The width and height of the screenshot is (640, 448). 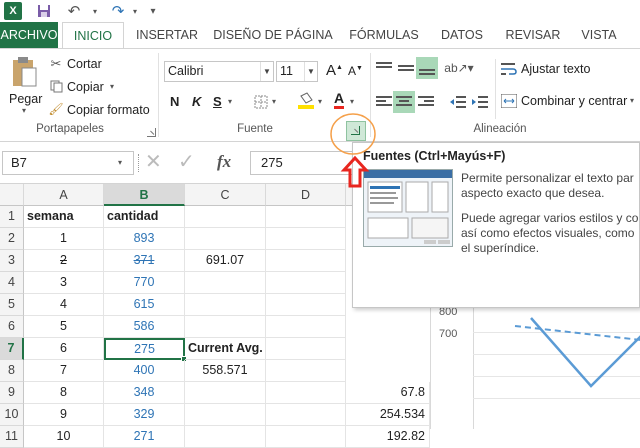 What do you see at coordinates (12, 305) in the screenshot?
I see `row-header: 5` at bounding box center [12, 305].